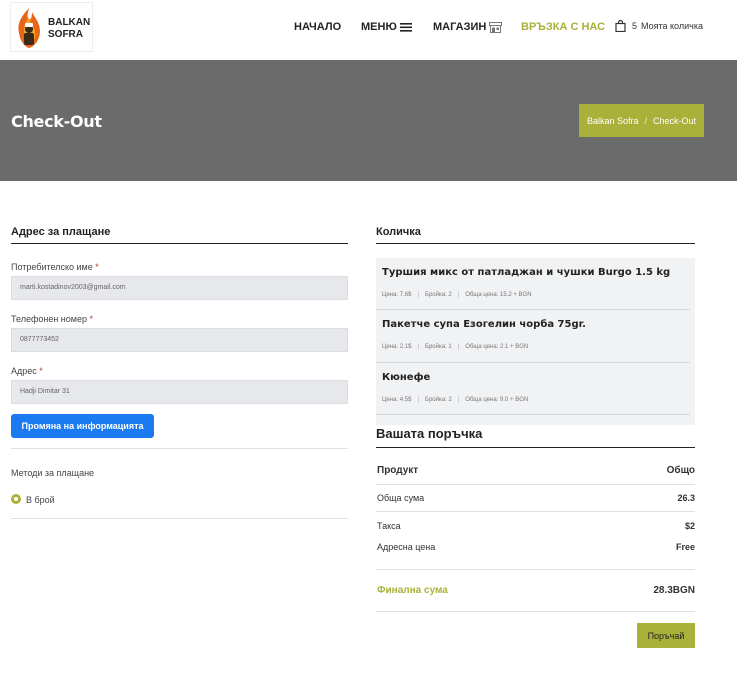 The width and height of the screenshot is (737, 692). I want to click on final-total-value: 28.3BGN, so click(674, 590).